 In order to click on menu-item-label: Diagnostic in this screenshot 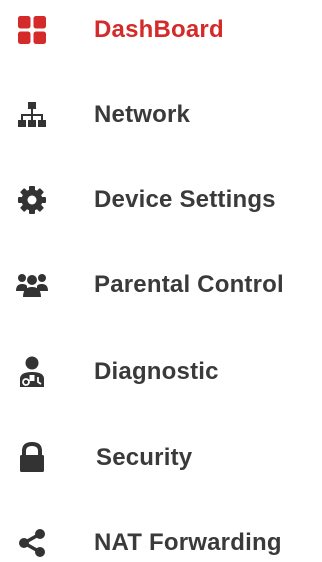, I will do `click(156, 371)`.